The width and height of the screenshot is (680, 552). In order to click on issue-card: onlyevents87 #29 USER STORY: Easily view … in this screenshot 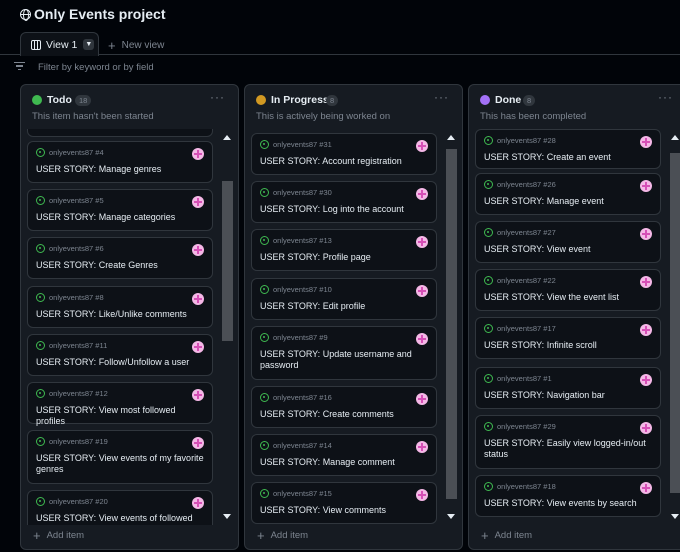, I will do `click(568, 442)`.